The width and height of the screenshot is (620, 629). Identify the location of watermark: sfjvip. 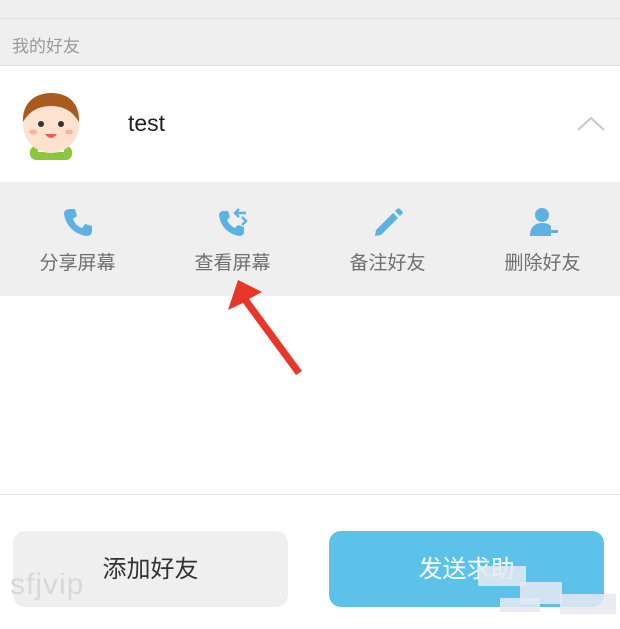
(47, 584).